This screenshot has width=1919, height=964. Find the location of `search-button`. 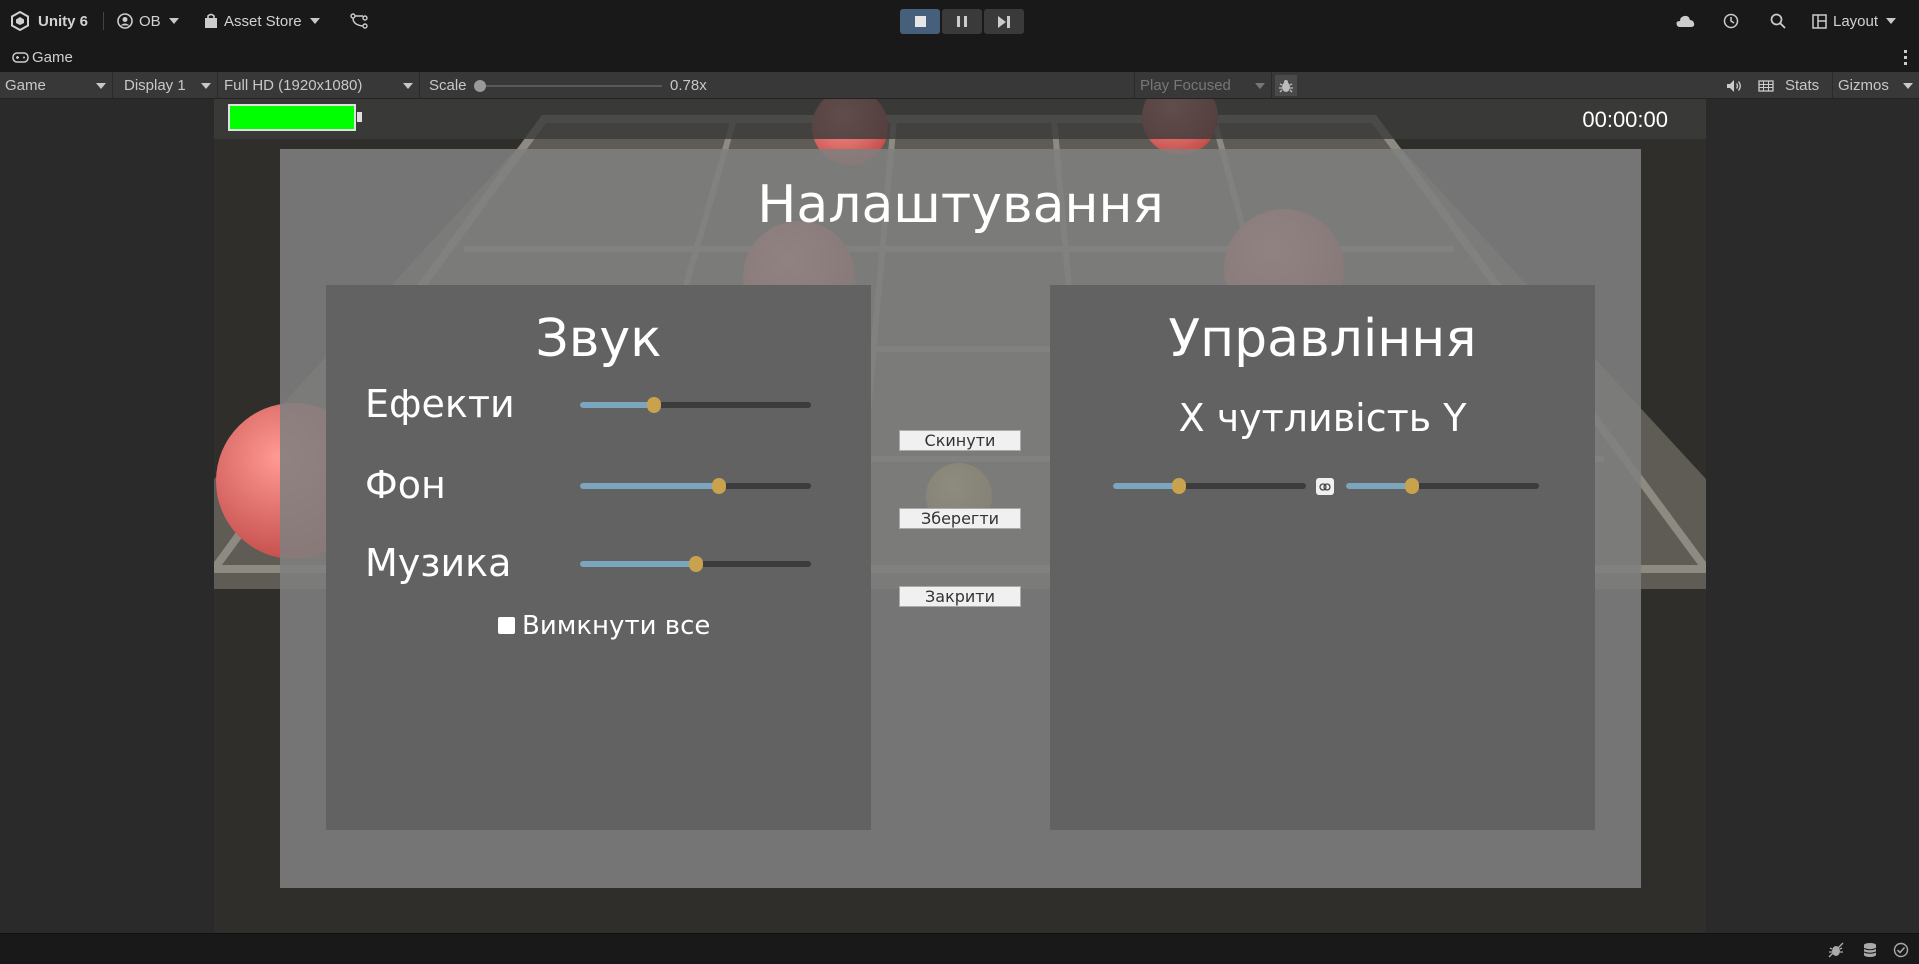

search-button is located at coordinates (1778, 21).